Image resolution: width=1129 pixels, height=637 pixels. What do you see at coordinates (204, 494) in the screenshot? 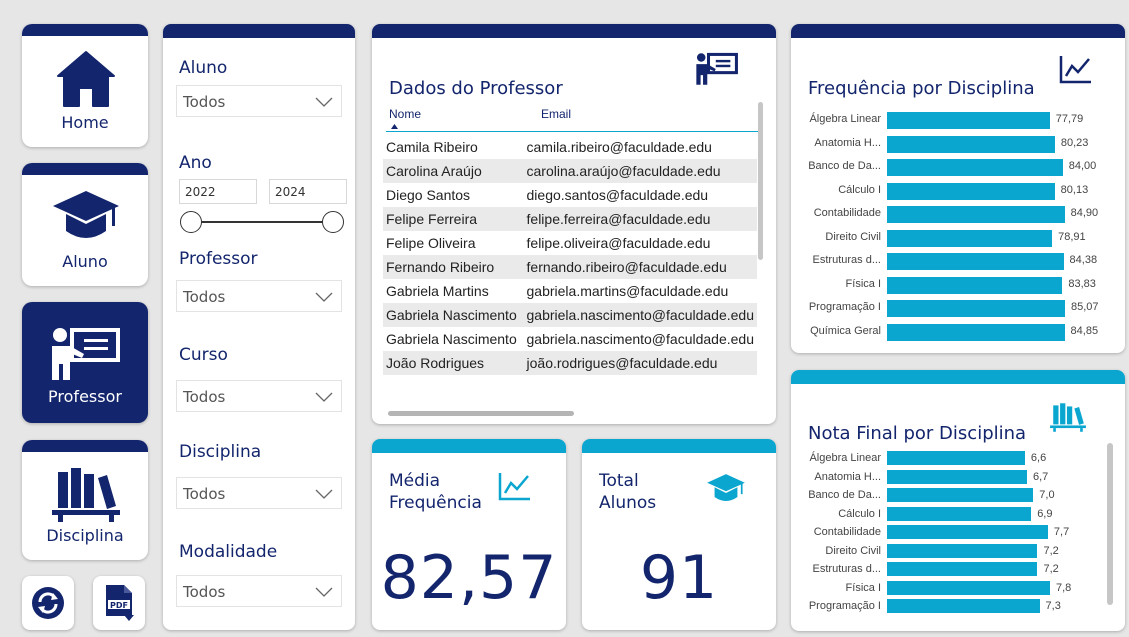
I see `filter-disciplina-value: Todos` at bounding box center [204, 494].